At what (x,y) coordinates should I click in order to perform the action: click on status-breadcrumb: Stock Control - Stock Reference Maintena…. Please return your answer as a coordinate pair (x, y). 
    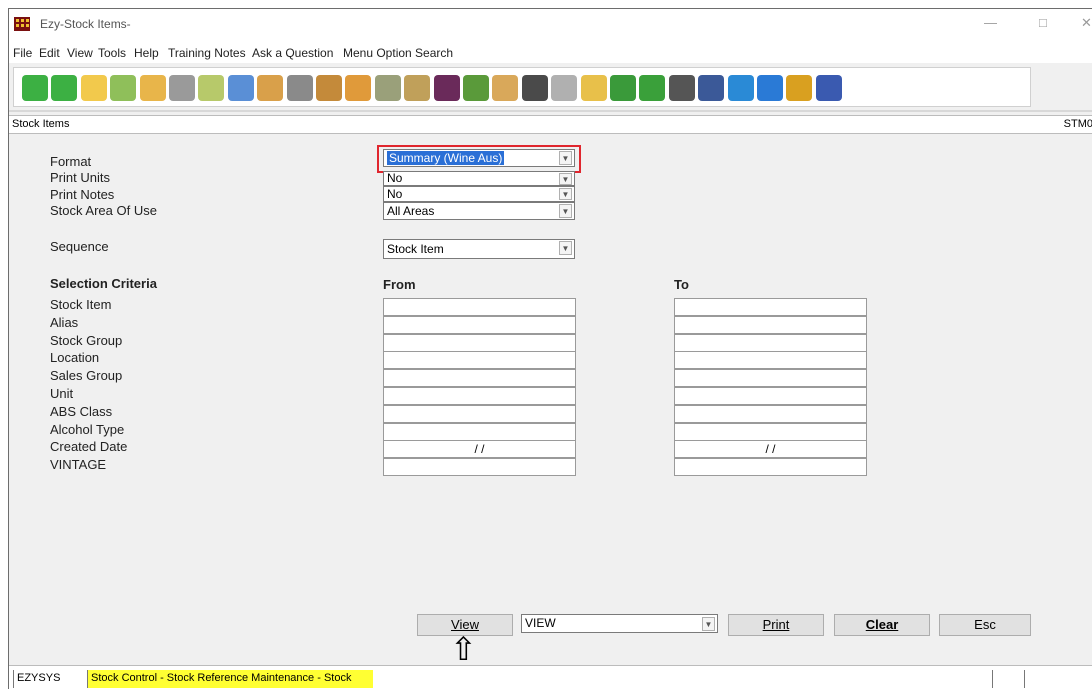
    Looking at the image, I should click on (230, 679).